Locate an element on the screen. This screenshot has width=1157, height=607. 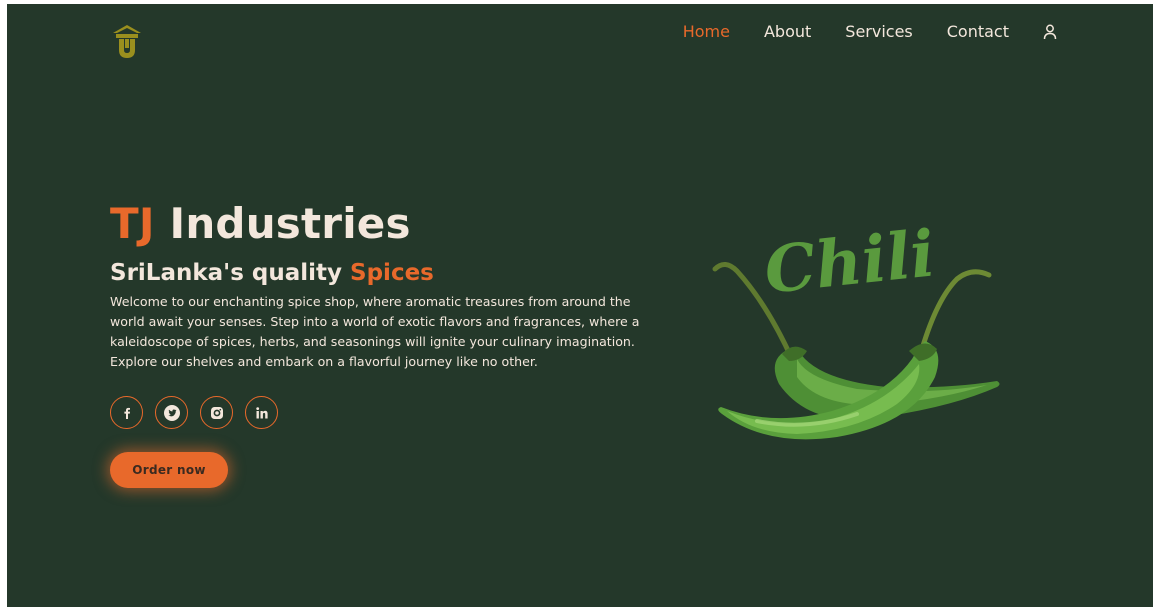
instagram-link is located at coordinates (216, 412).